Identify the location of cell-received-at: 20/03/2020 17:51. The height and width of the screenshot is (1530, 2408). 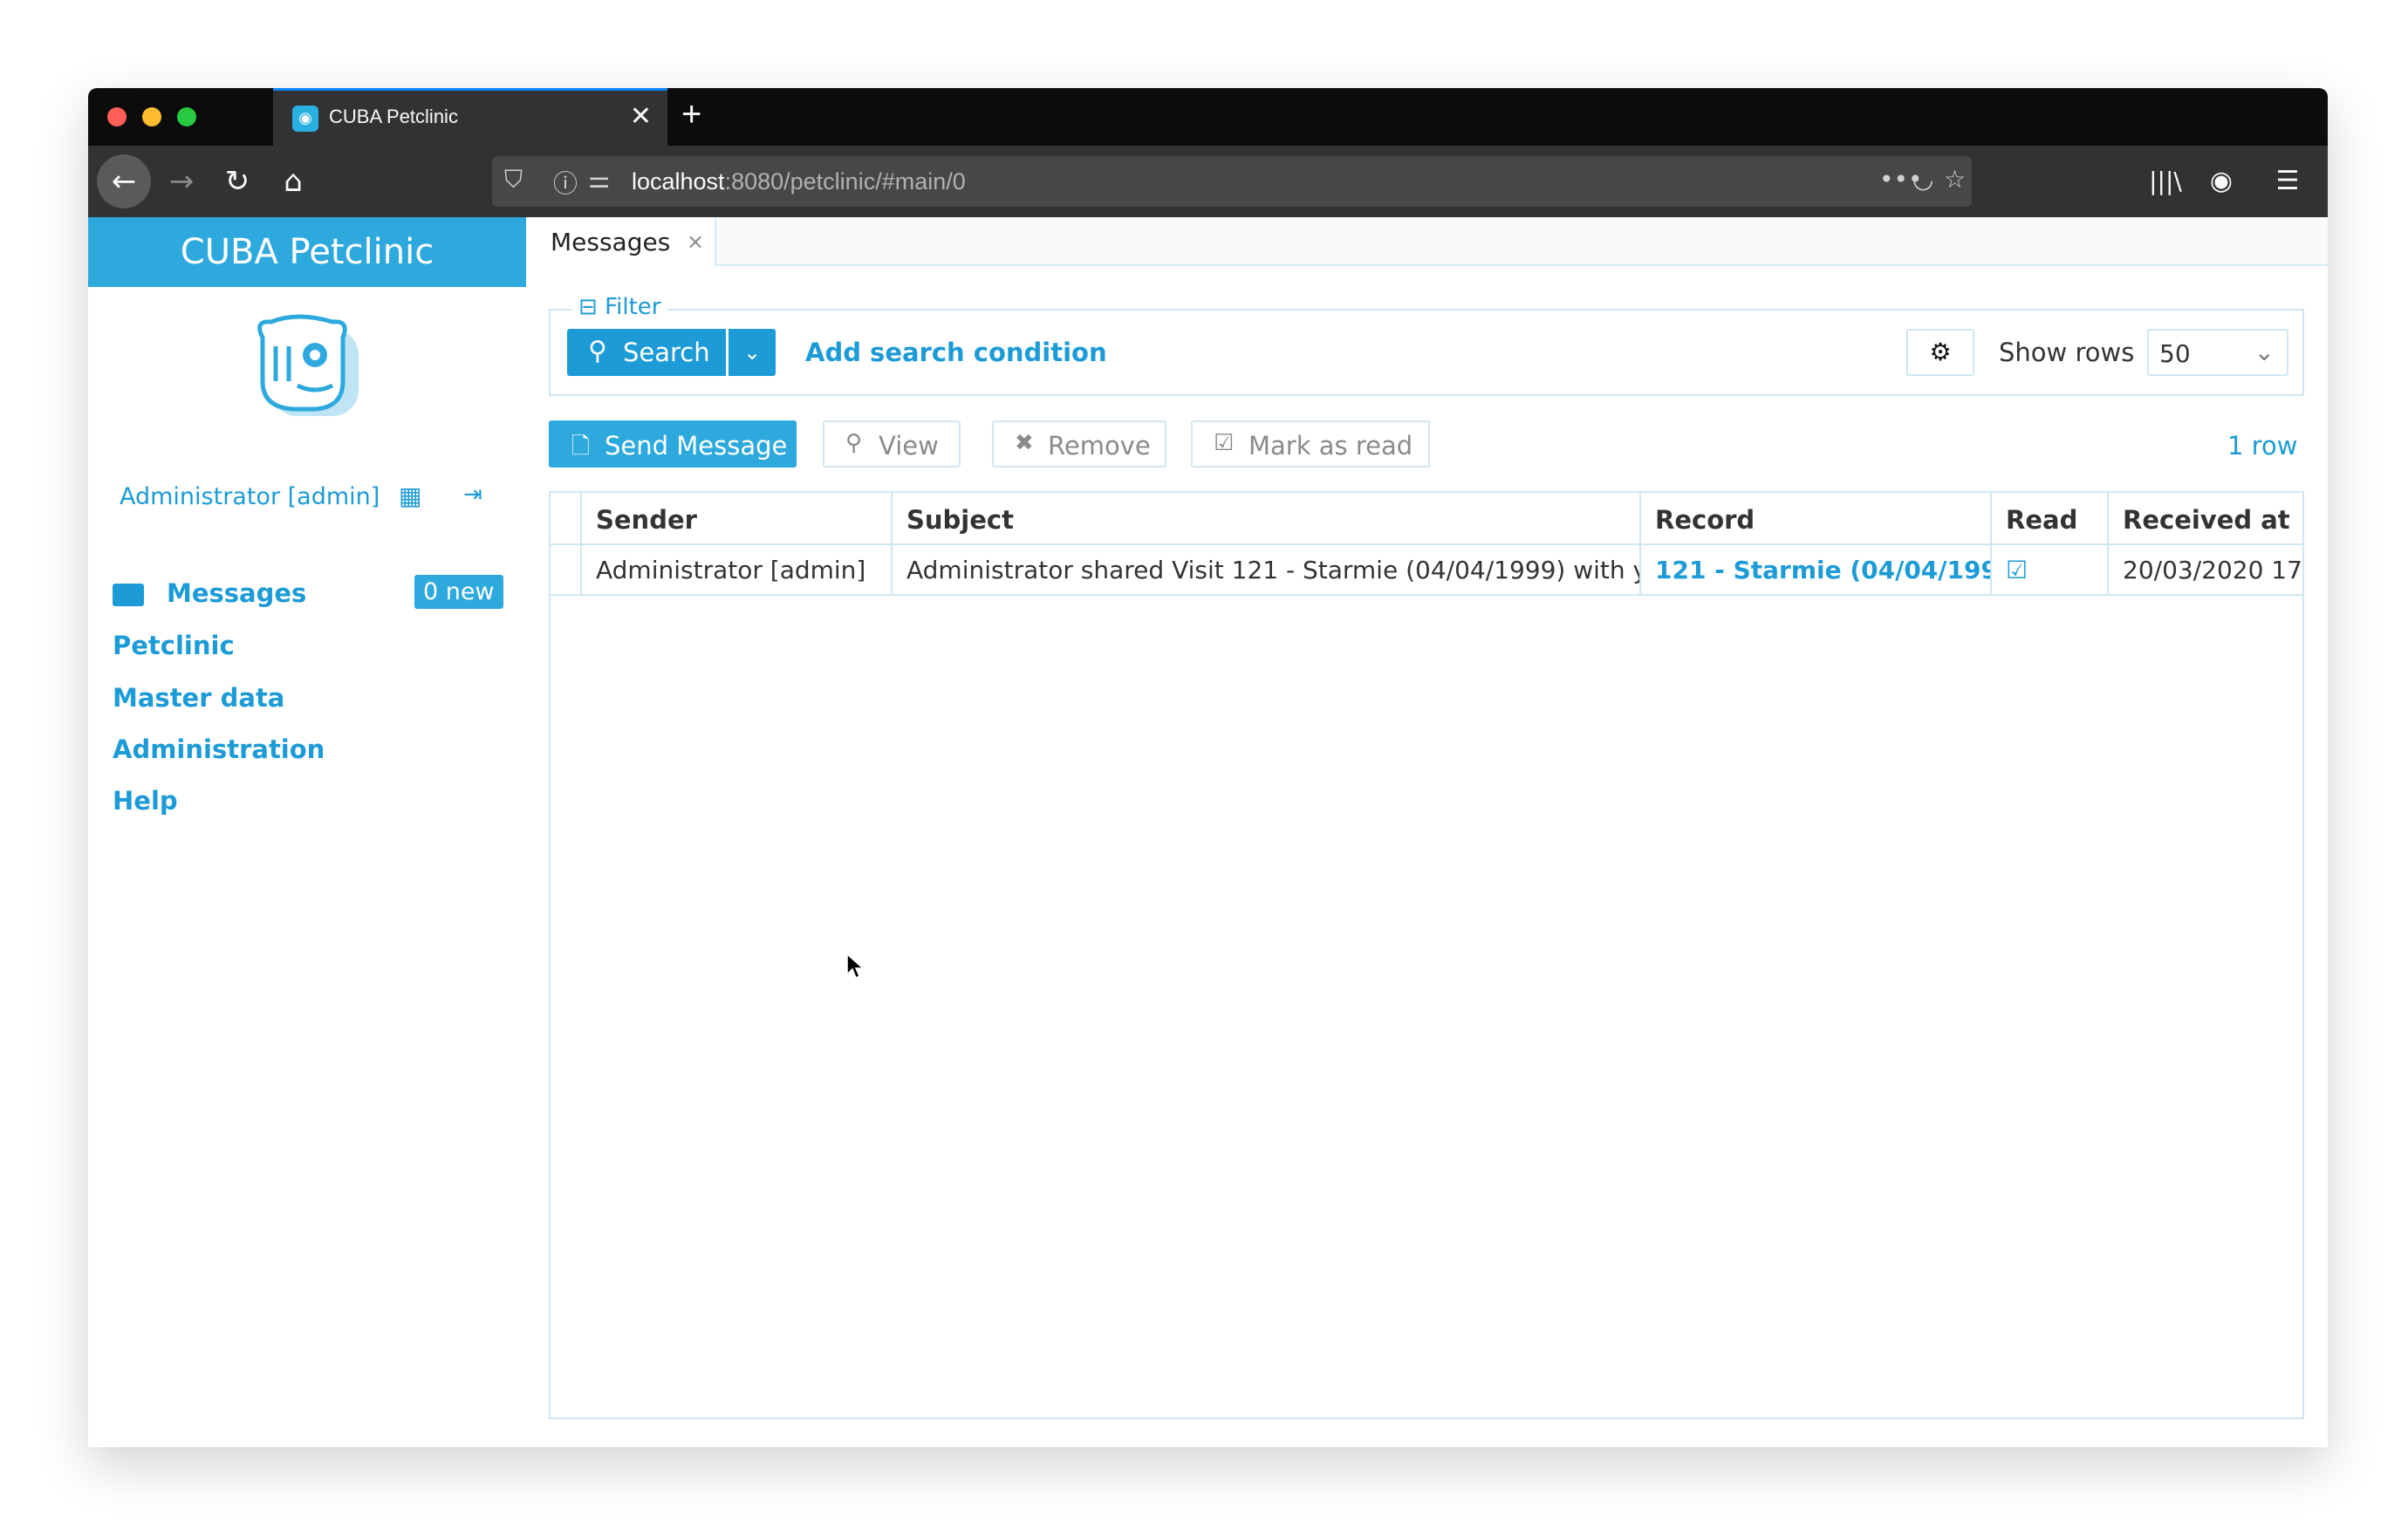
(2207, 570).